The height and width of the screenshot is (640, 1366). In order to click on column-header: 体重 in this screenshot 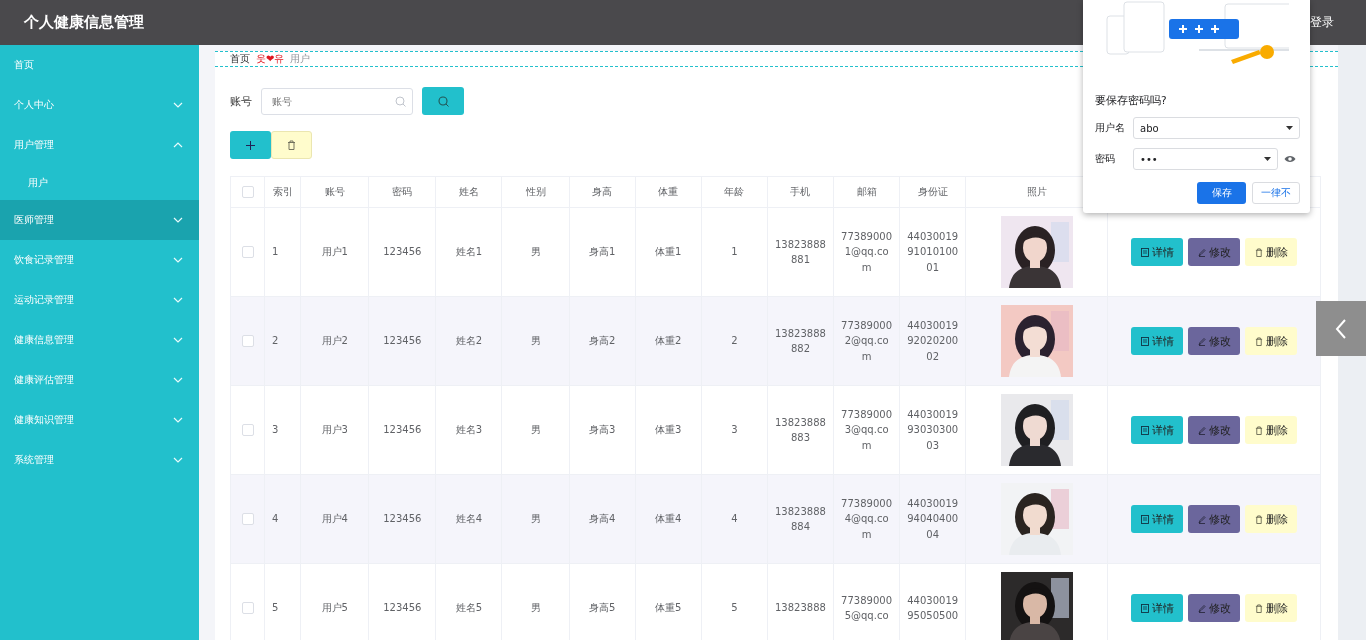, I will do `click(668, 191)`.